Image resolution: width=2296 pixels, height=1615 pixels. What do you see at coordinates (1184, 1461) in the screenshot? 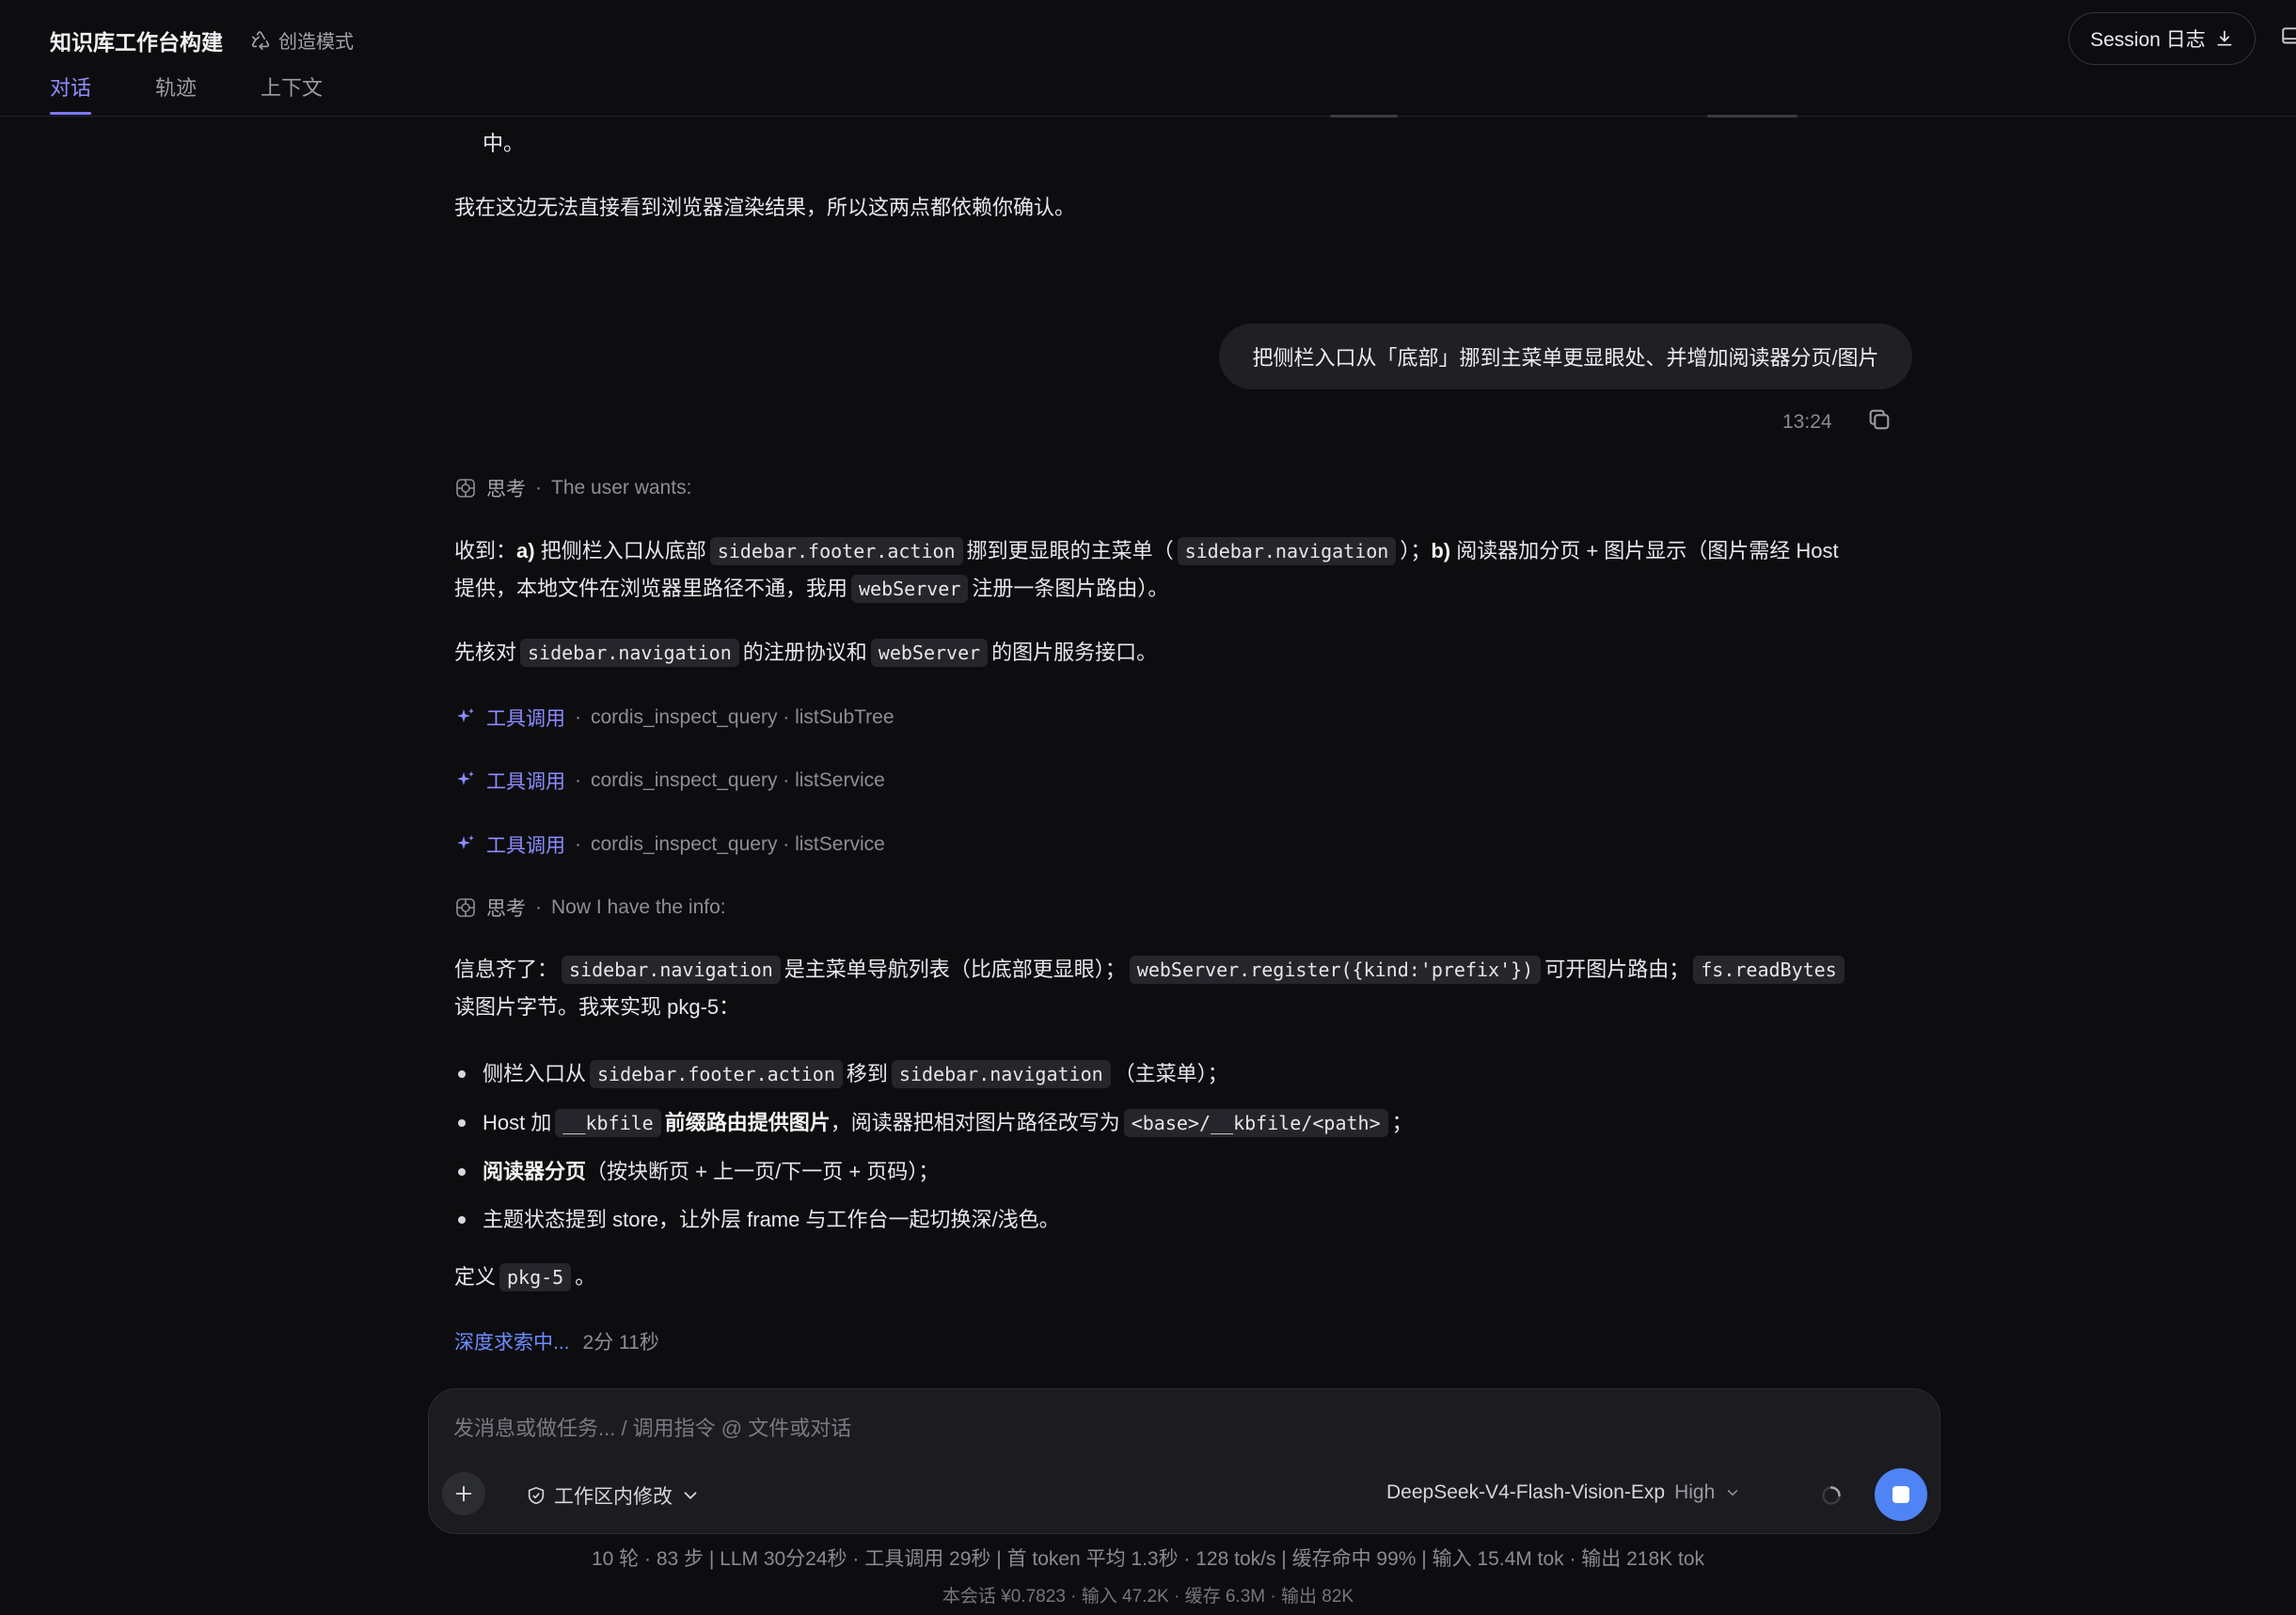
I see `message-composer: 工作区内修改 DeepSeek-V4-Flash-Vision-Exp High` at bounding box center [1184, 1461].